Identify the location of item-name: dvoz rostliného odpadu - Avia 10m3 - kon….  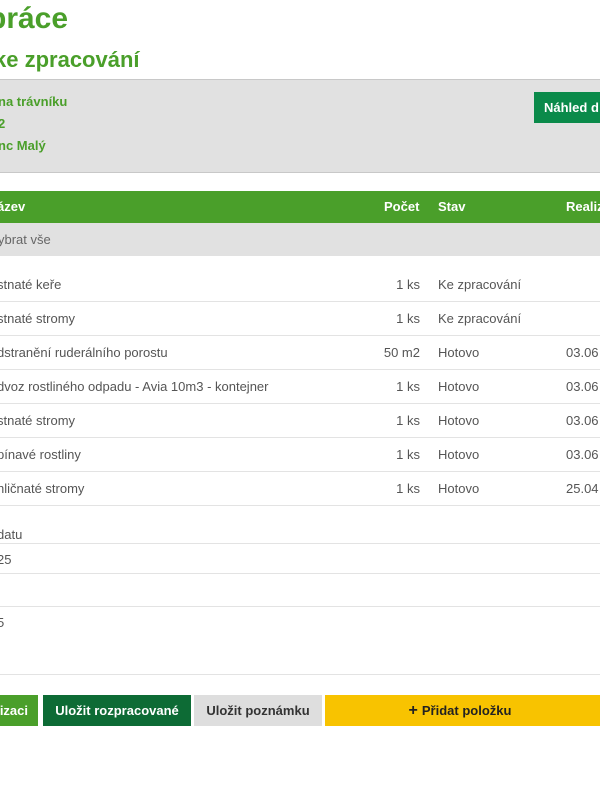
(134, 386).